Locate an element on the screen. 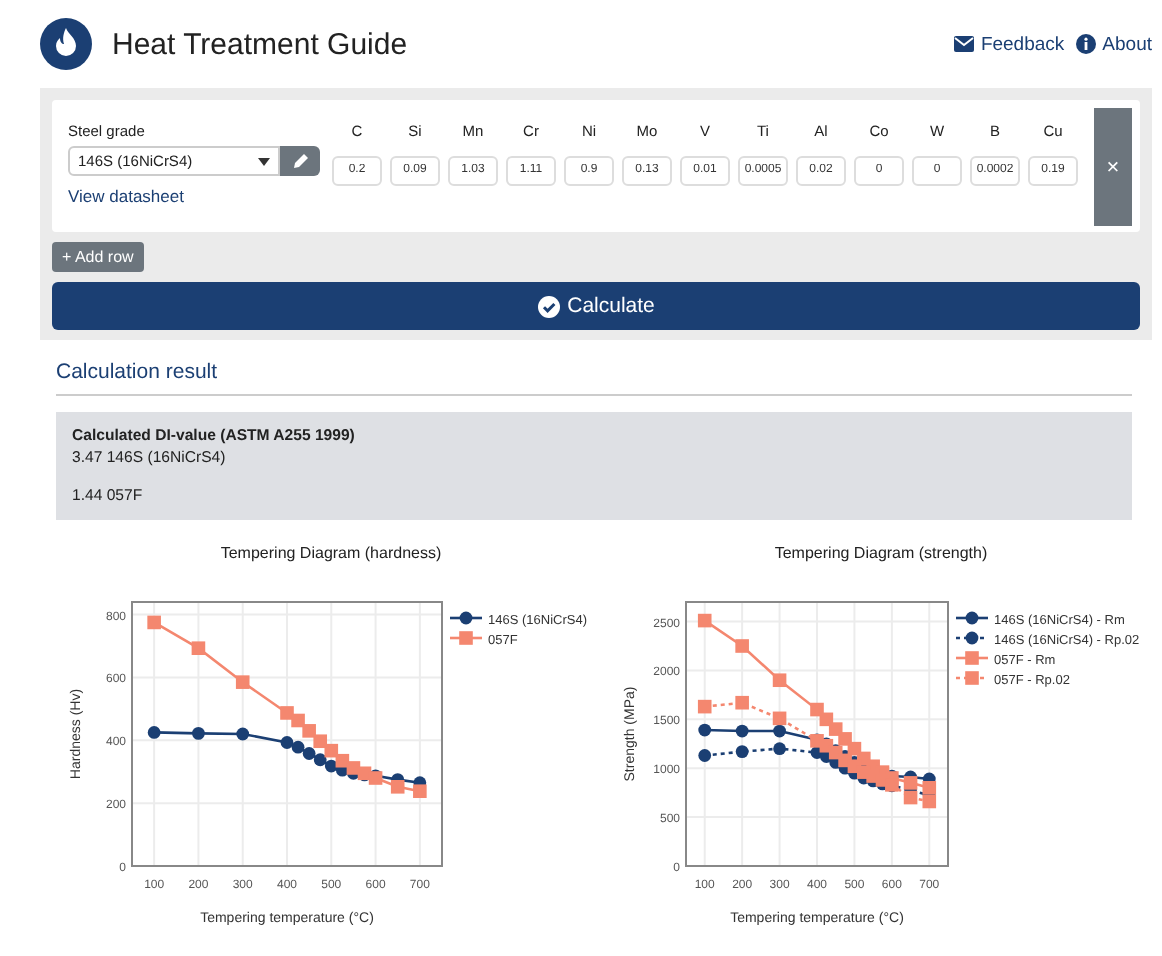  caret-icon is located at coordinates (264, 161).